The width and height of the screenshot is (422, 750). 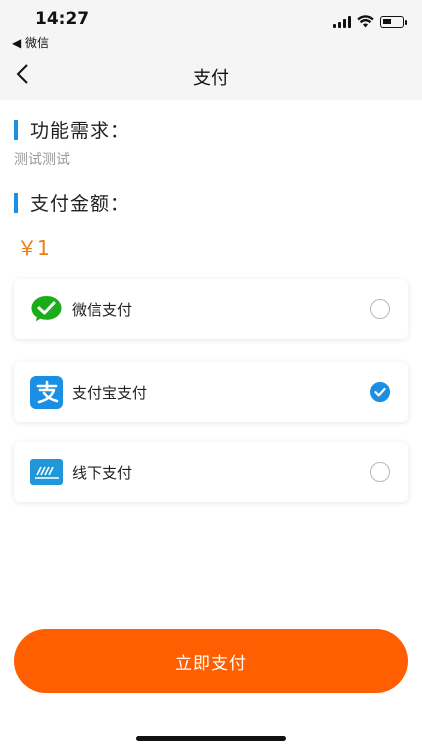 What do you see at coordinates (102, 472) in the screenshot?
I see `payment-option-label: 线下支付` at bounding box center [102, 472].